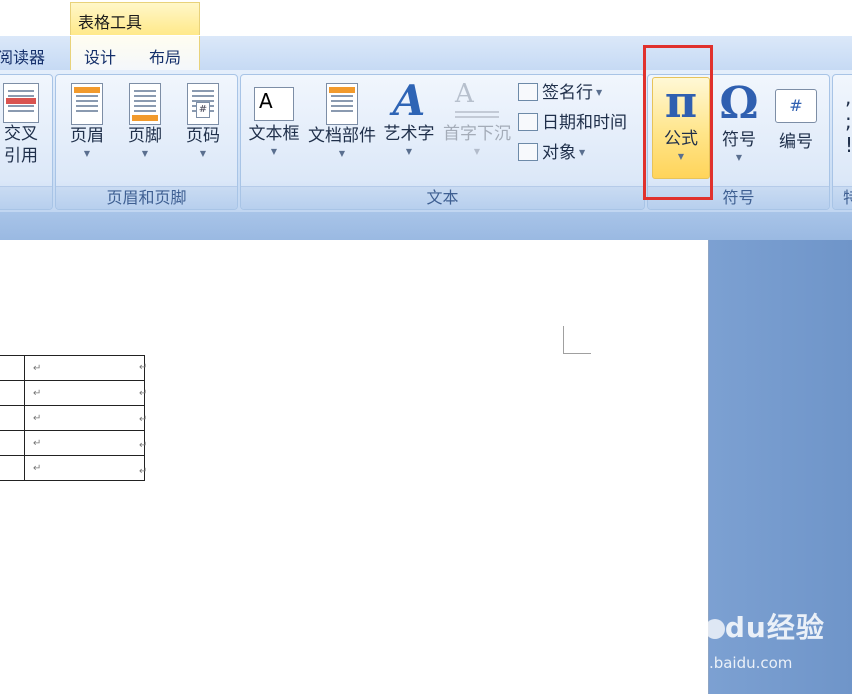  Describe the element at coordinates (678, 627) in the screenshot. I see `watermark-brand: Bai` at that location.